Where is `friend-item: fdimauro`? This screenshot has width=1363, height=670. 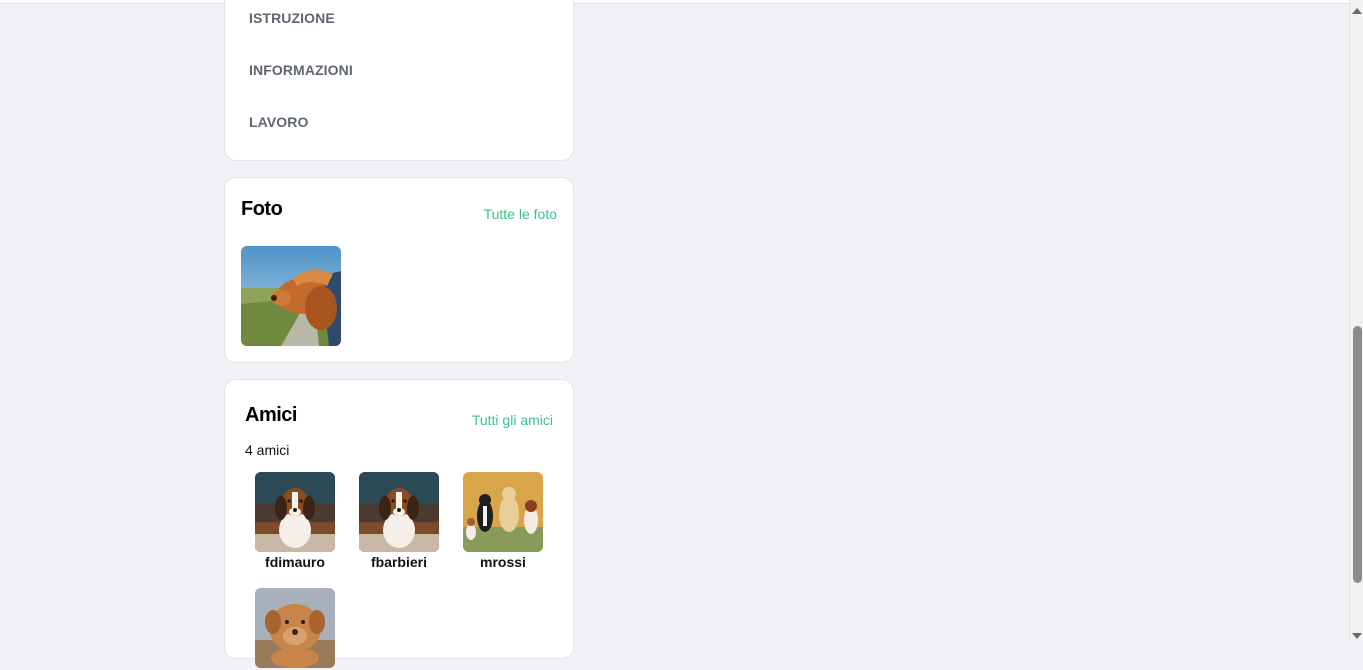
friend-item: fdimauro is located at coordinates (295, 521).